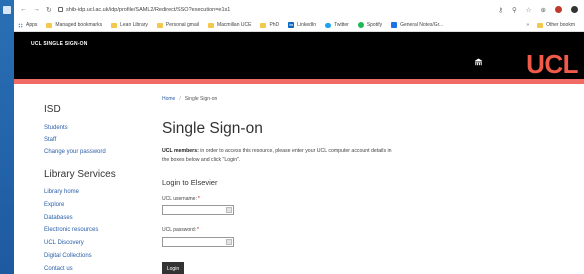  What do you see at coordinates (7, 137) in the screenshot?
I see `desktop-edge` at bounding box center [7, 137].